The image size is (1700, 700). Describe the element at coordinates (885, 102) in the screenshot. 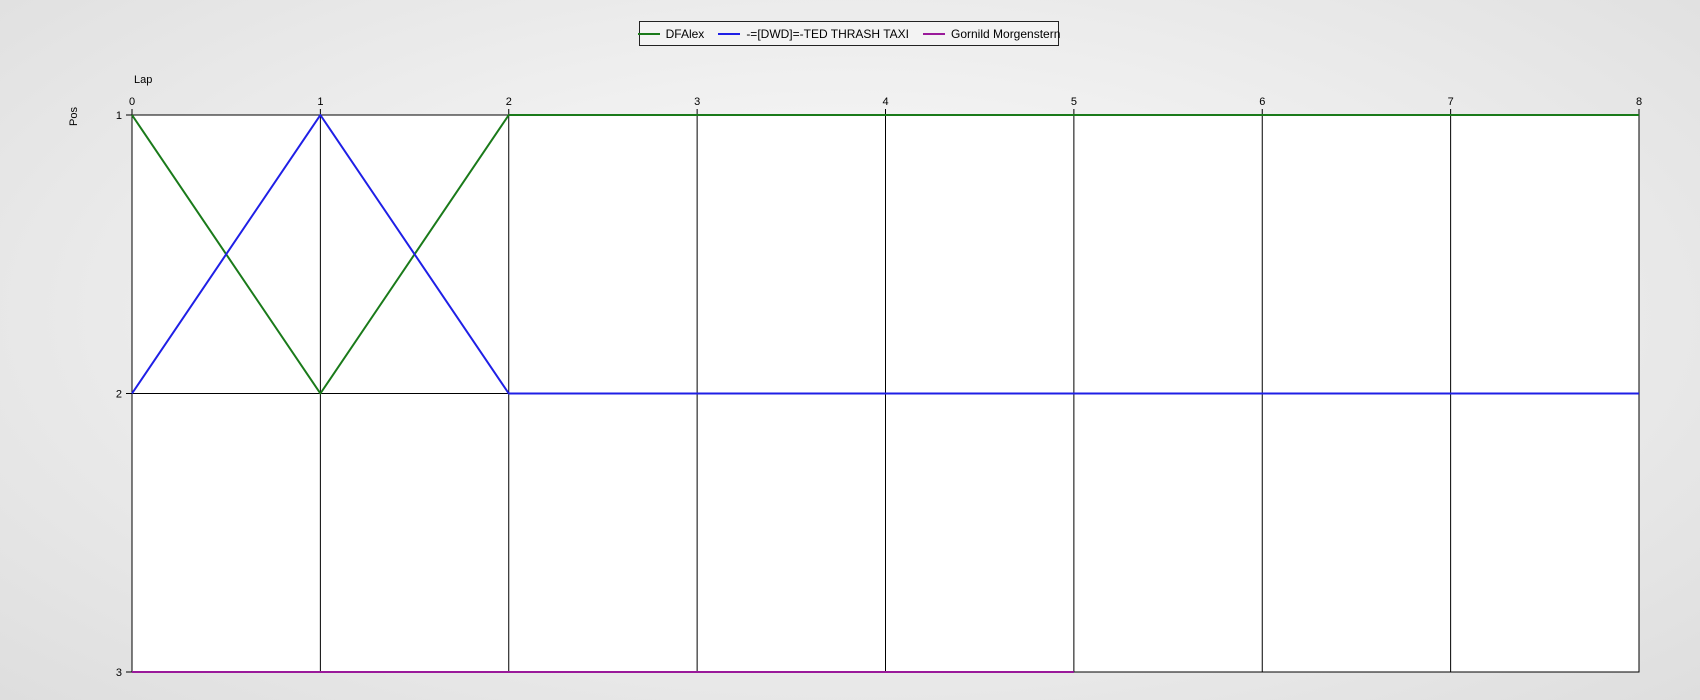

I see `x-tick-label-4: 4` at that location.